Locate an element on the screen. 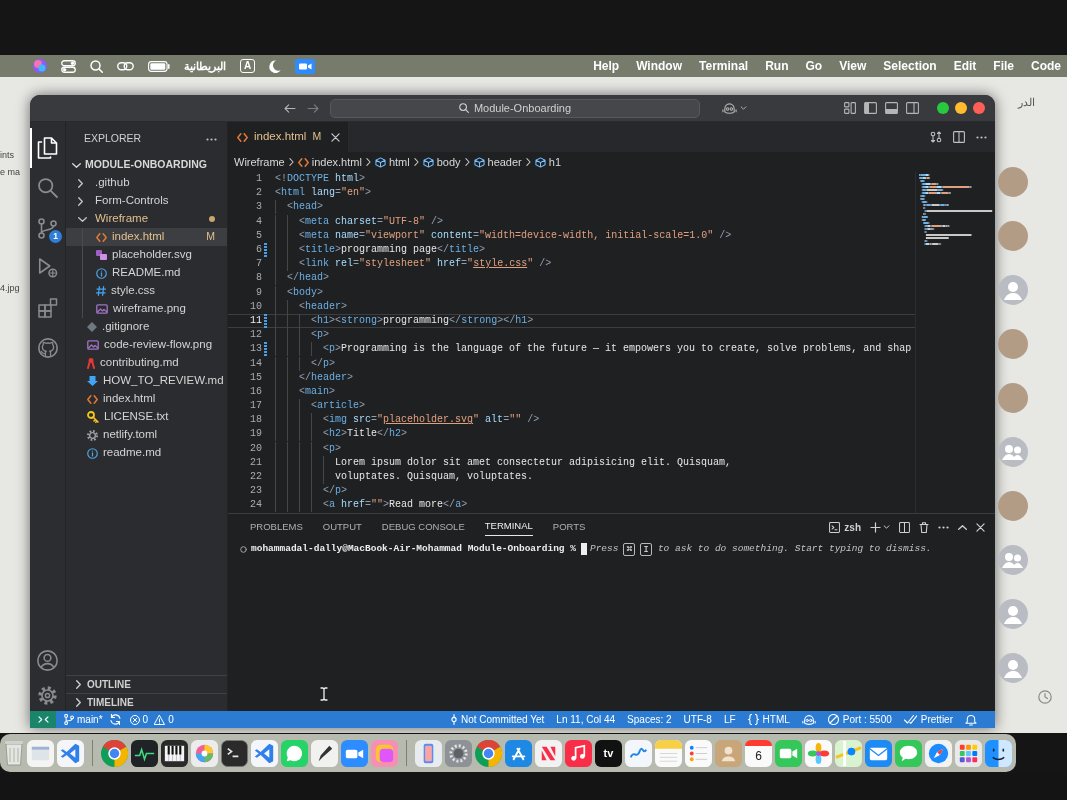 This screenshot has width=1067, height=800. terminal-profile-button: zsh is located at coordinates (845, 527).